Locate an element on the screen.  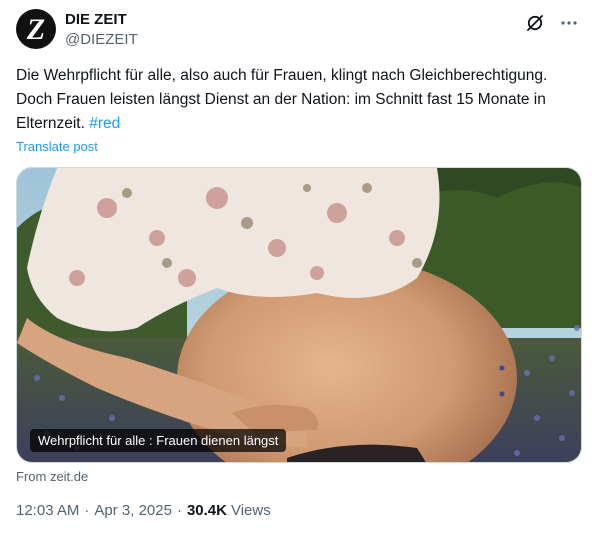
post-date: Apr 3, 2025 is located at coordinates (133, 510).